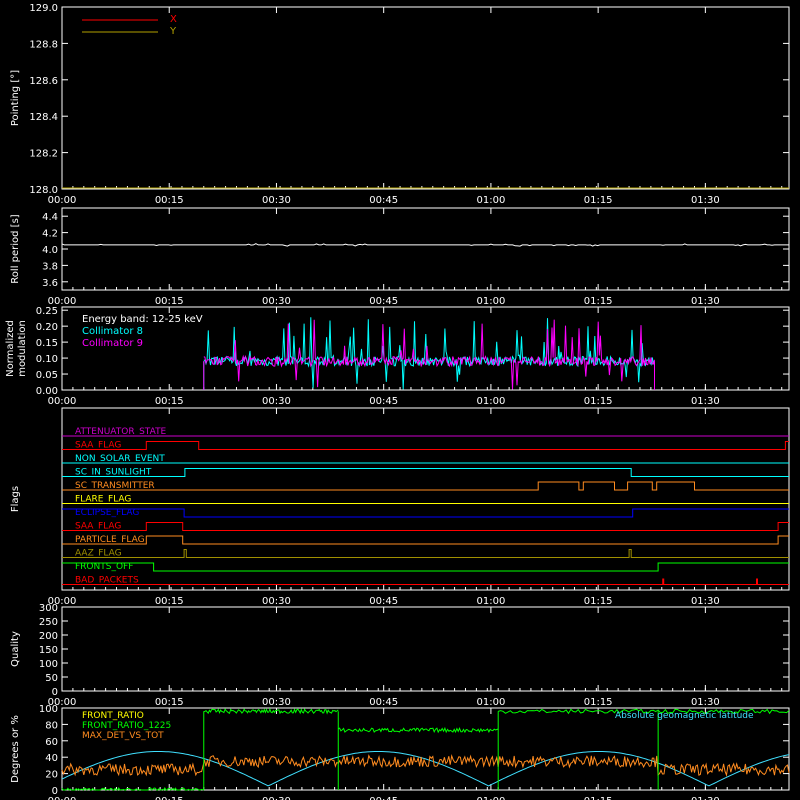  Describe the element at coordinates (173, 19) in the screenshot. I see `legend-label: X` at that location.